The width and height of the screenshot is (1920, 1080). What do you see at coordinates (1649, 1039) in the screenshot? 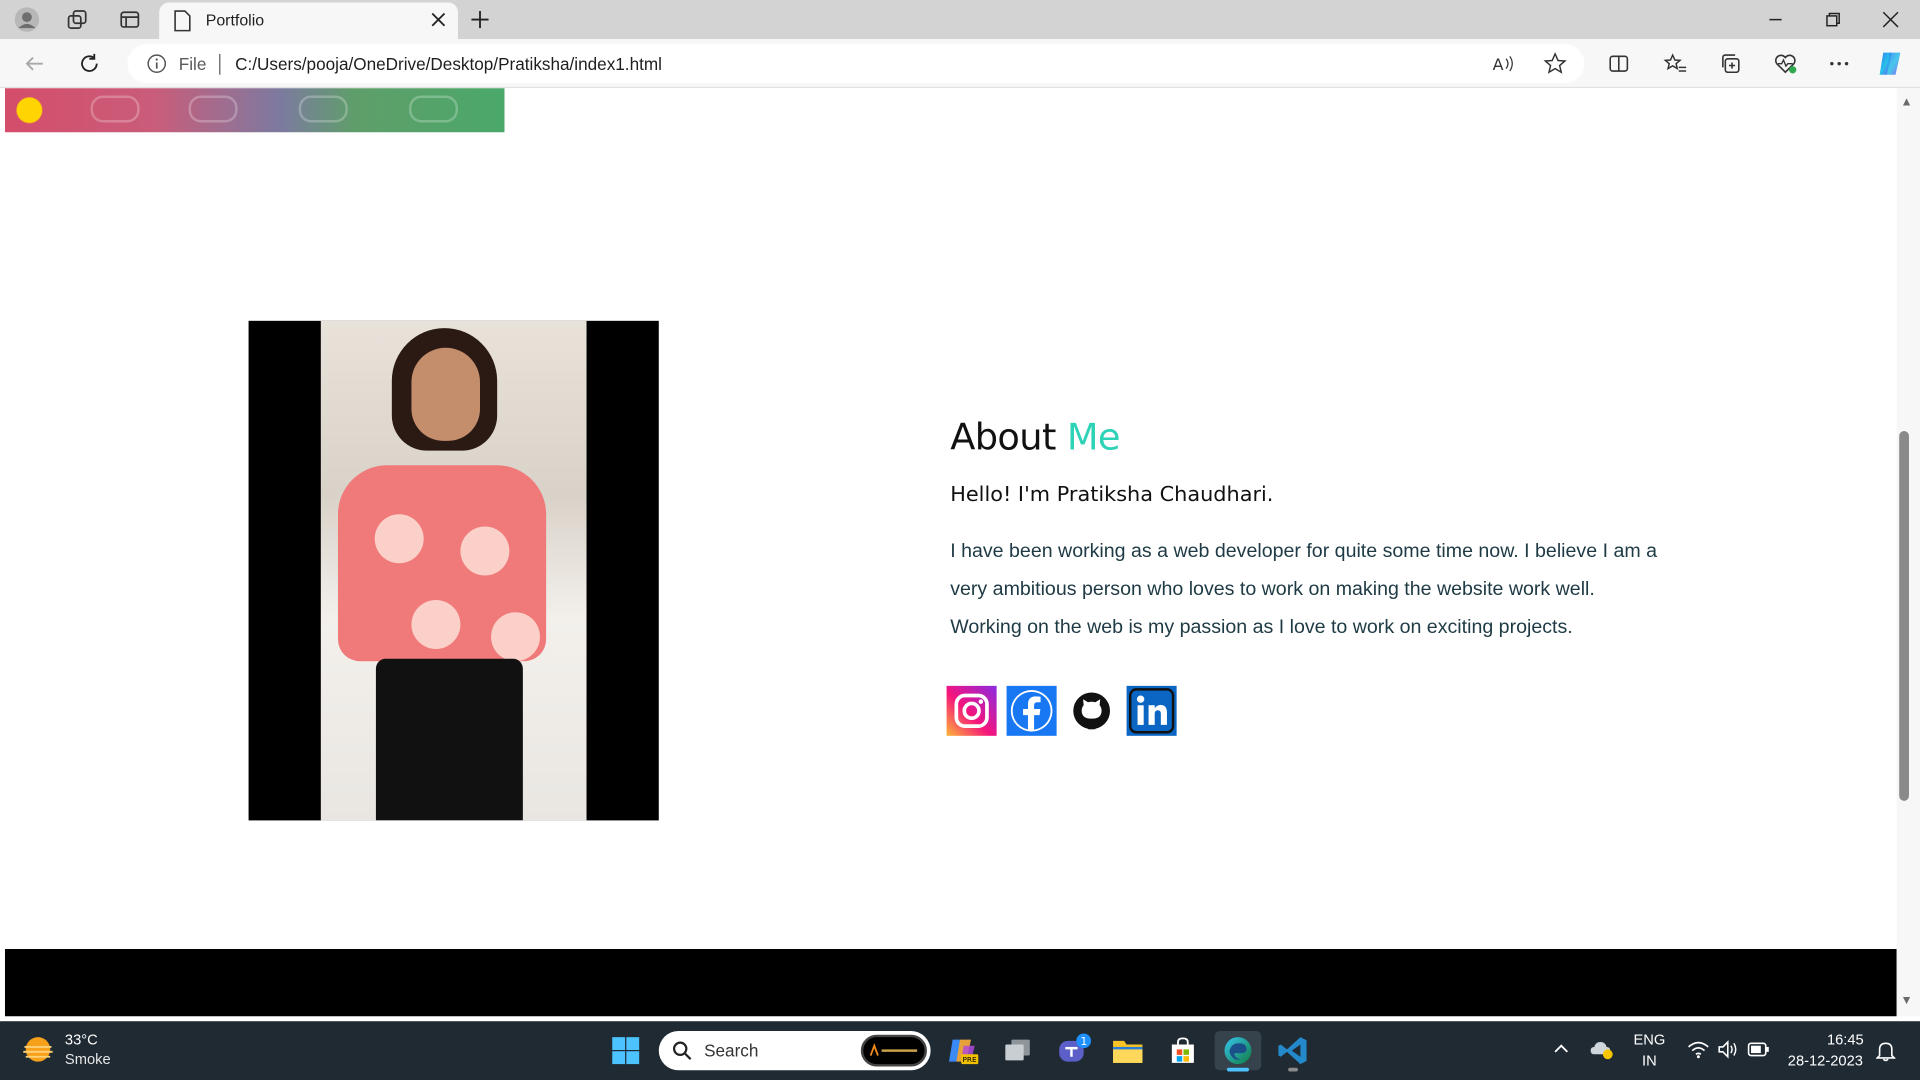
I see `language-top: ENG` at bounding box center [1649, 1039].